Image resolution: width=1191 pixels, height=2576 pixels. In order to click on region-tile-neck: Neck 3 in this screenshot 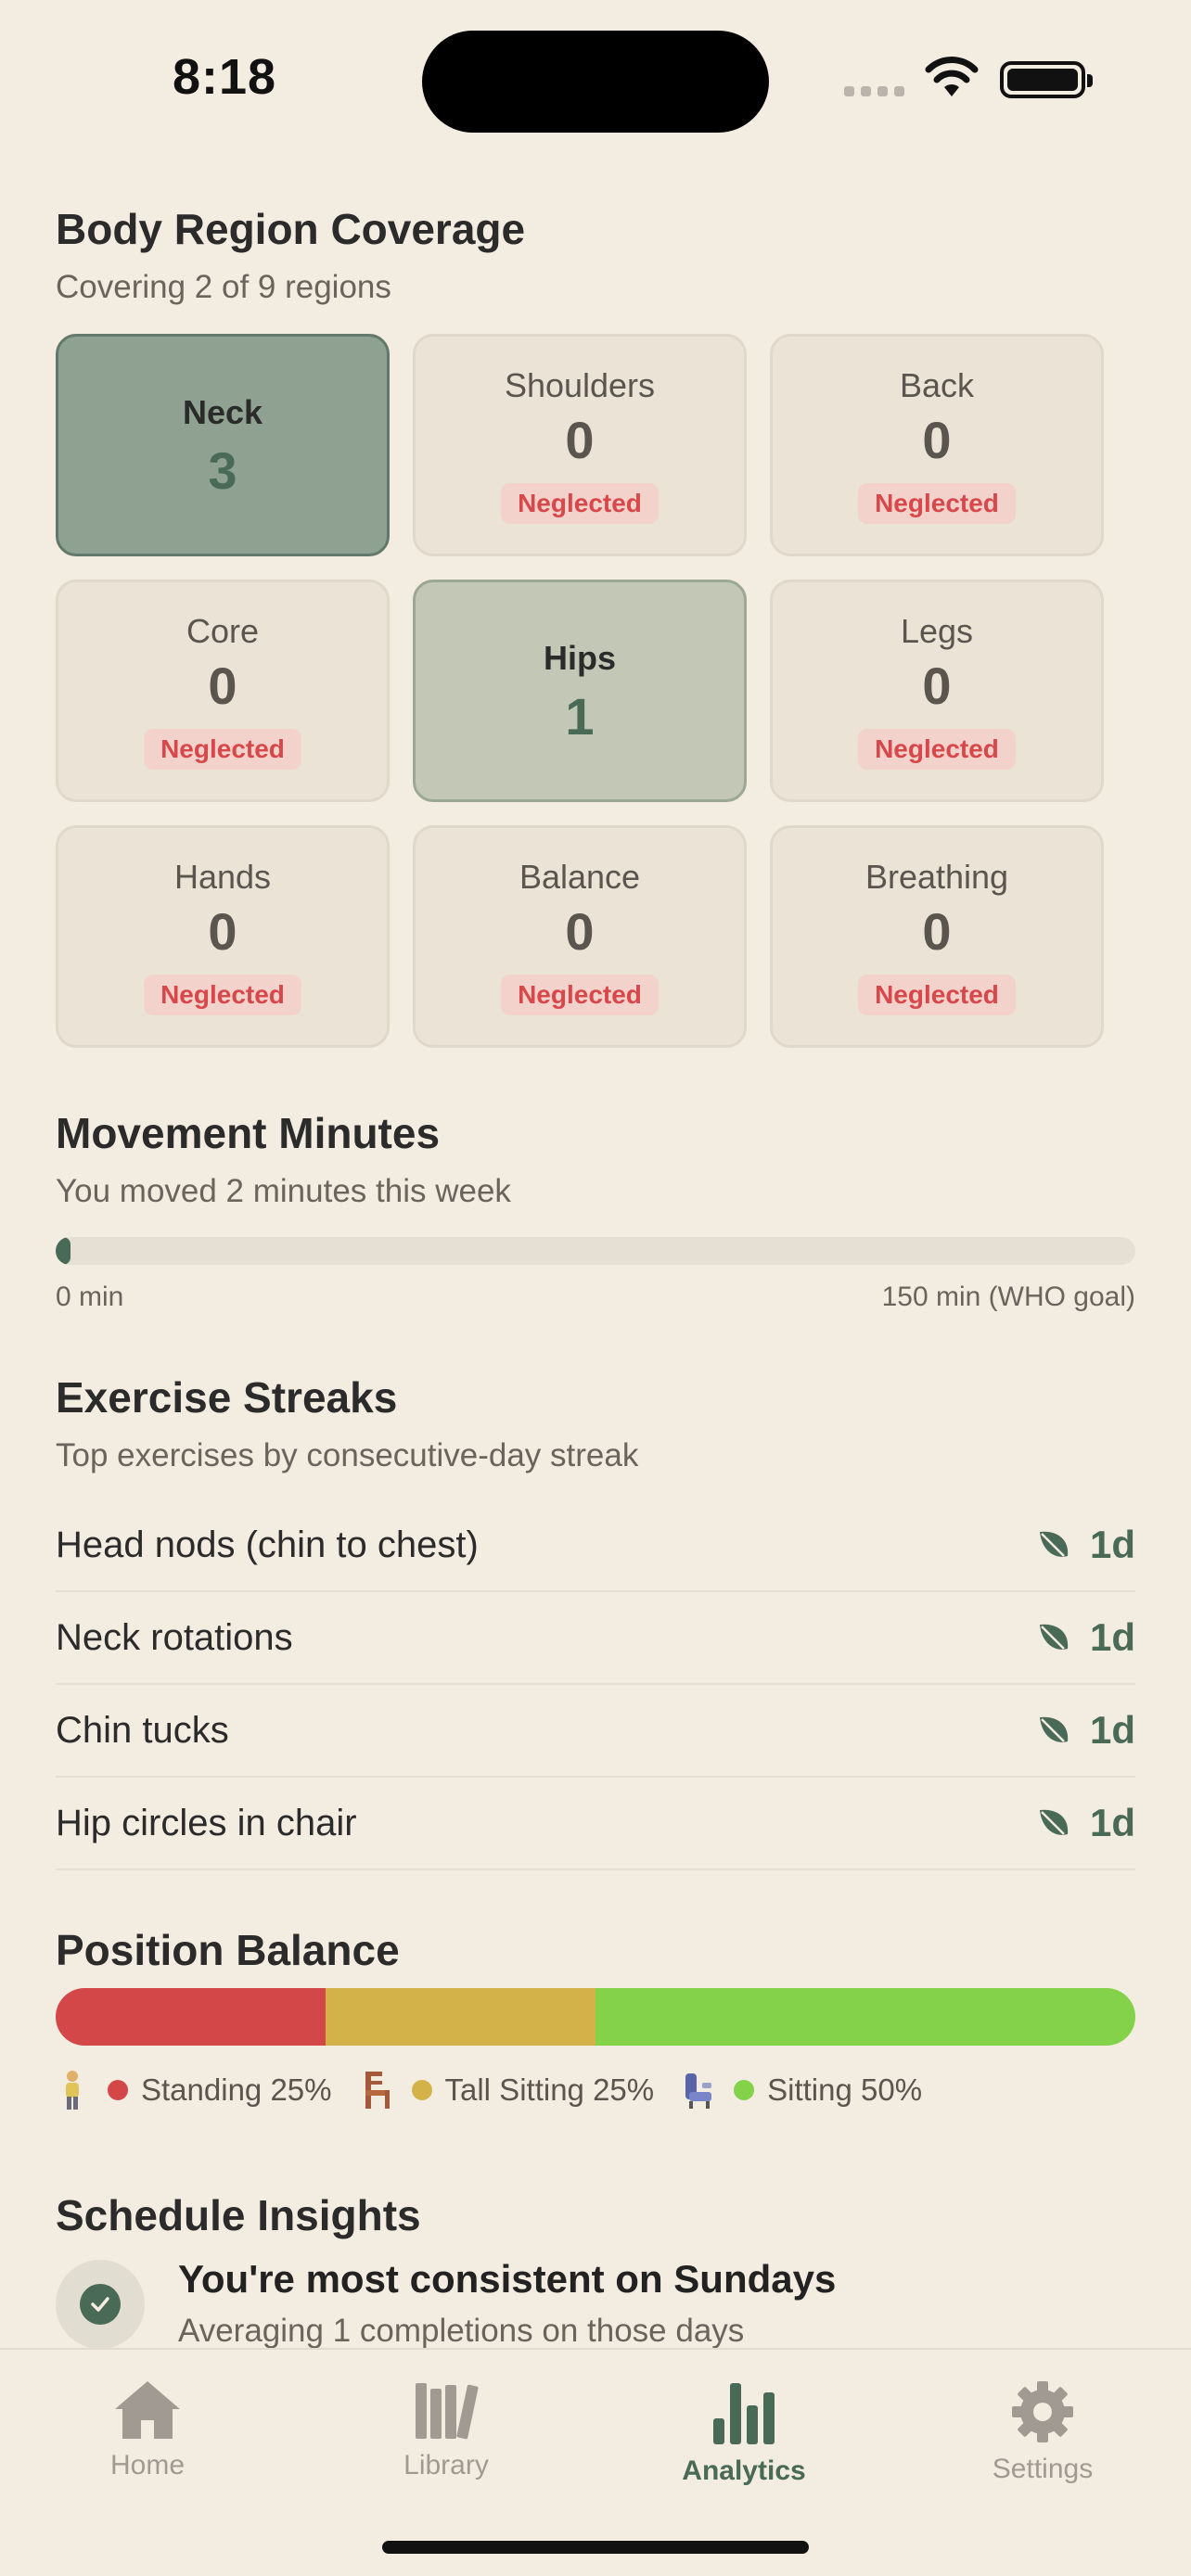, I will do `click(223, 445)`.